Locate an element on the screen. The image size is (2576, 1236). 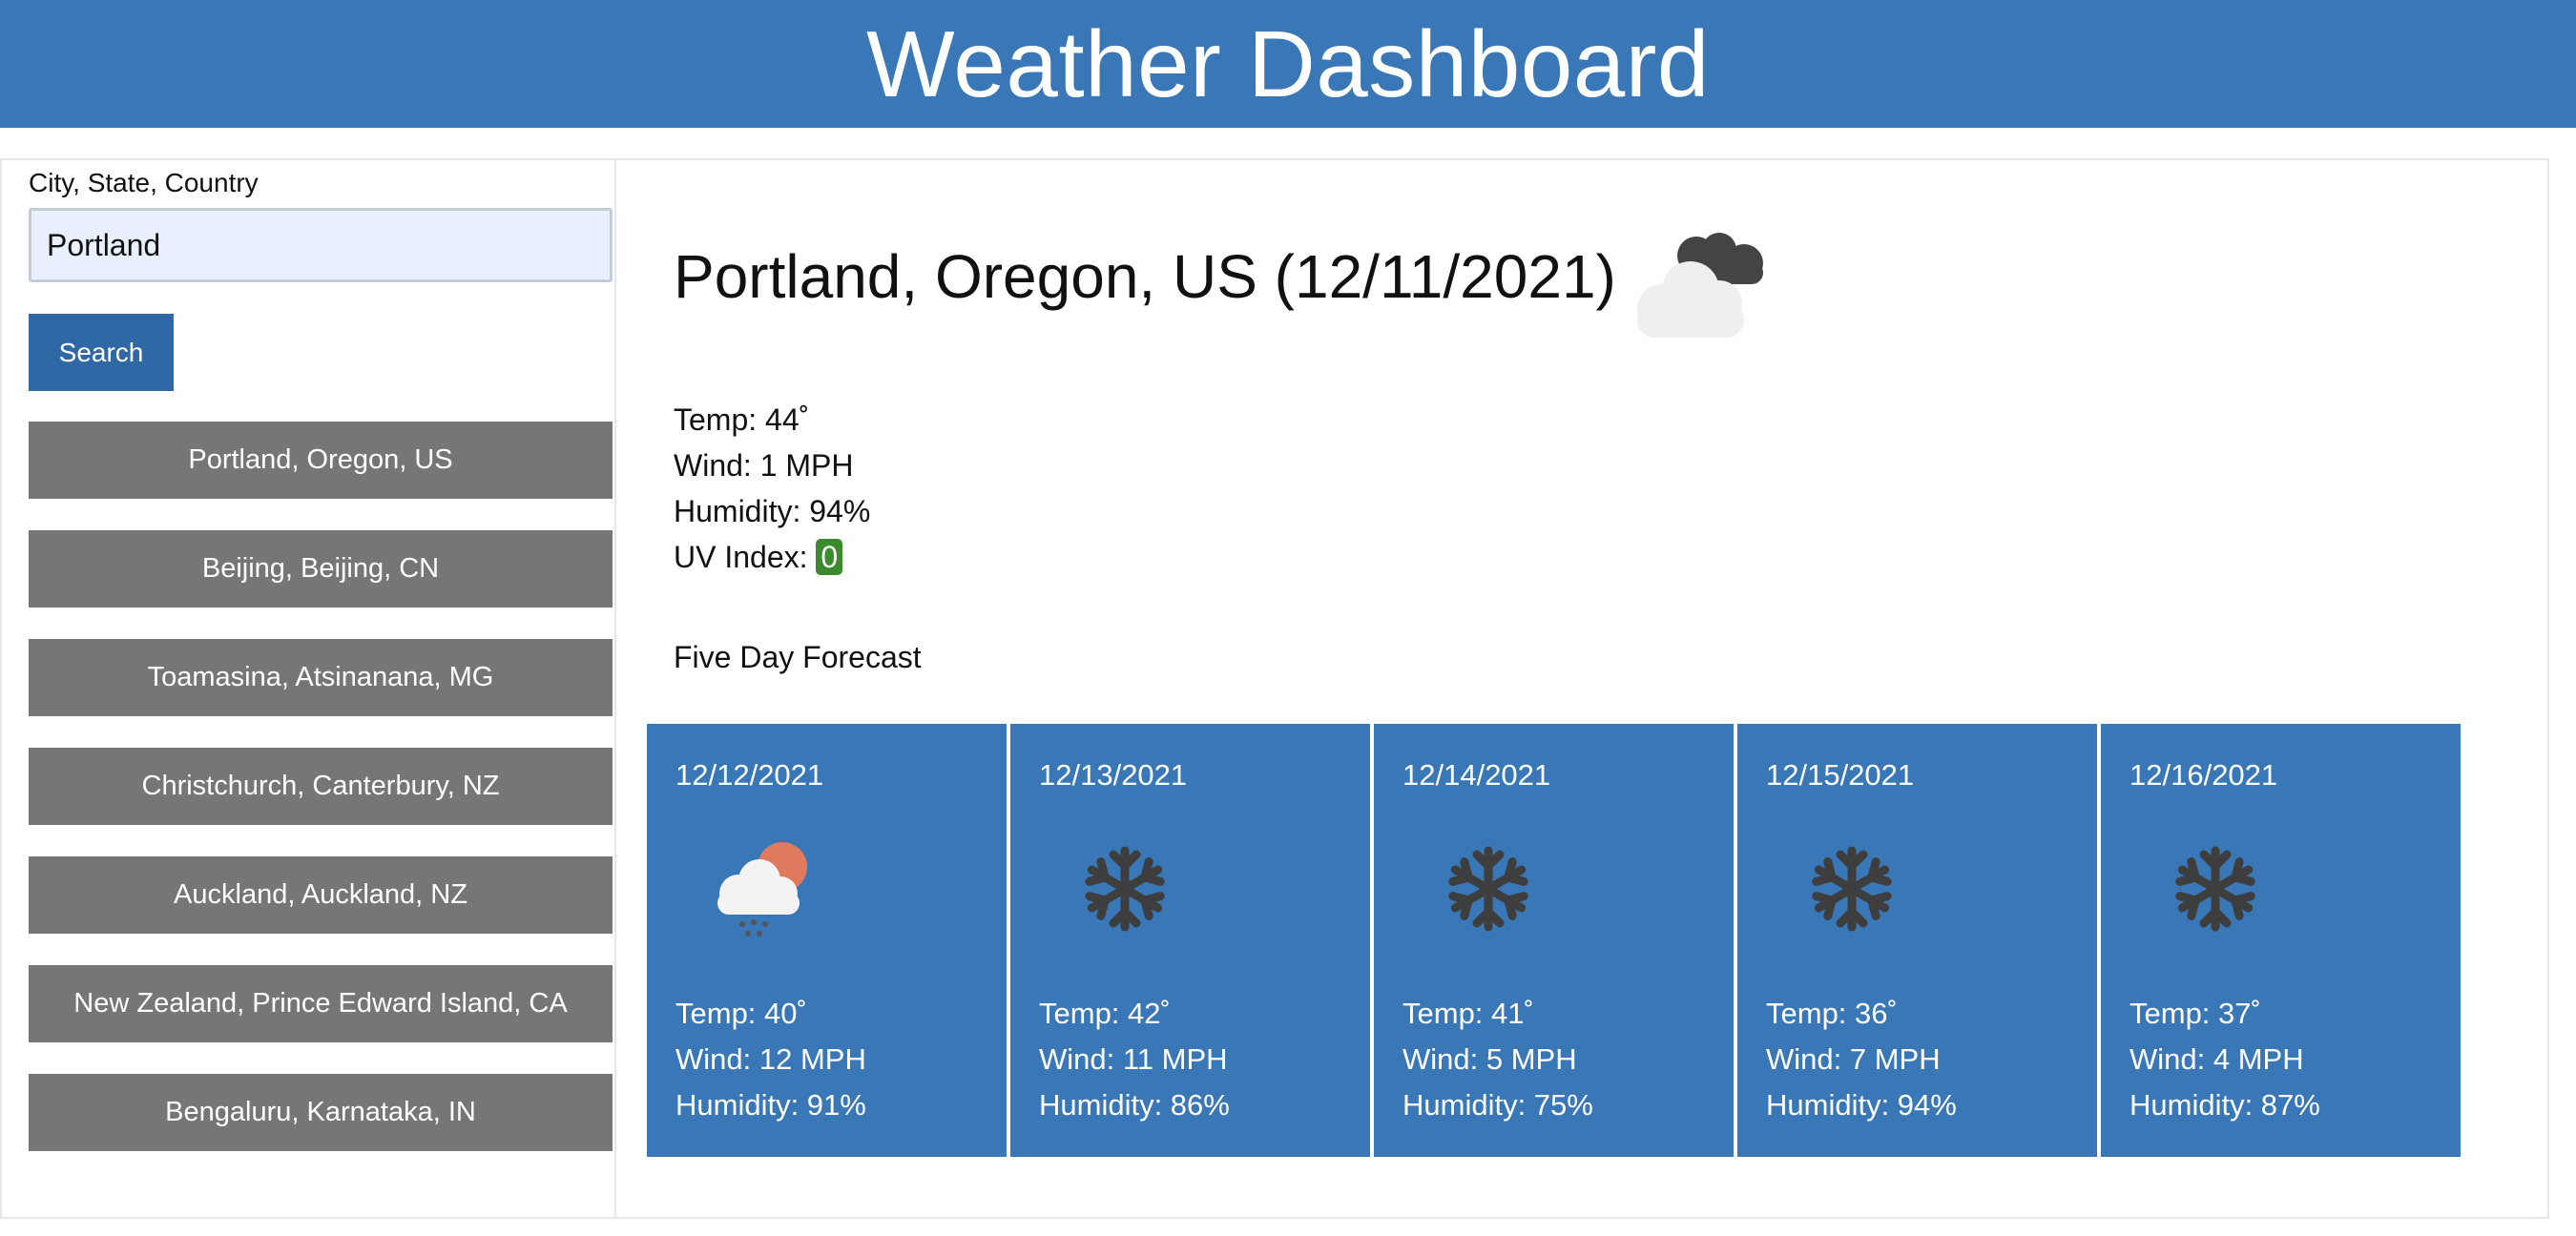
forecast-humidity: Humidity: 86% is located at coordinates (1134, 1105).